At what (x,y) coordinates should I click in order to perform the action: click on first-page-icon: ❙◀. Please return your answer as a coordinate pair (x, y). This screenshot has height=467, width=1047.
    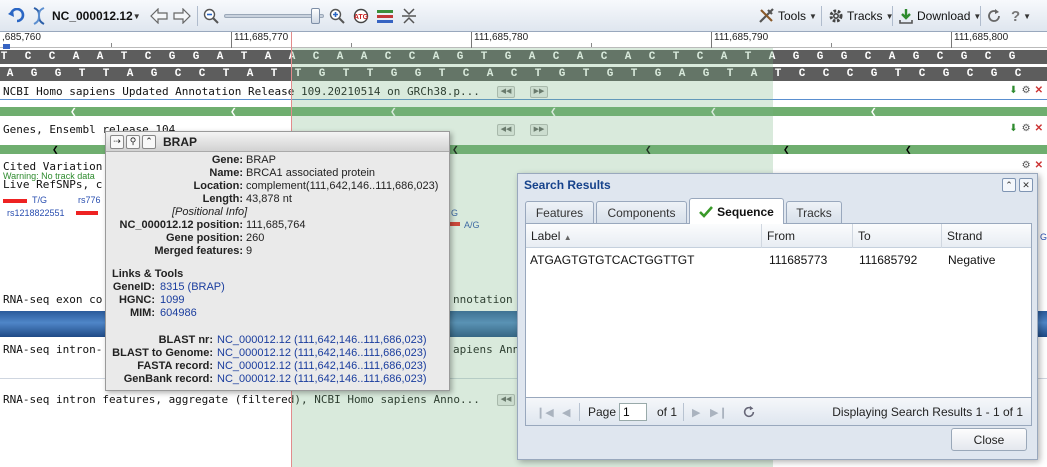
    Looking at the image, I should click on (545, 412).